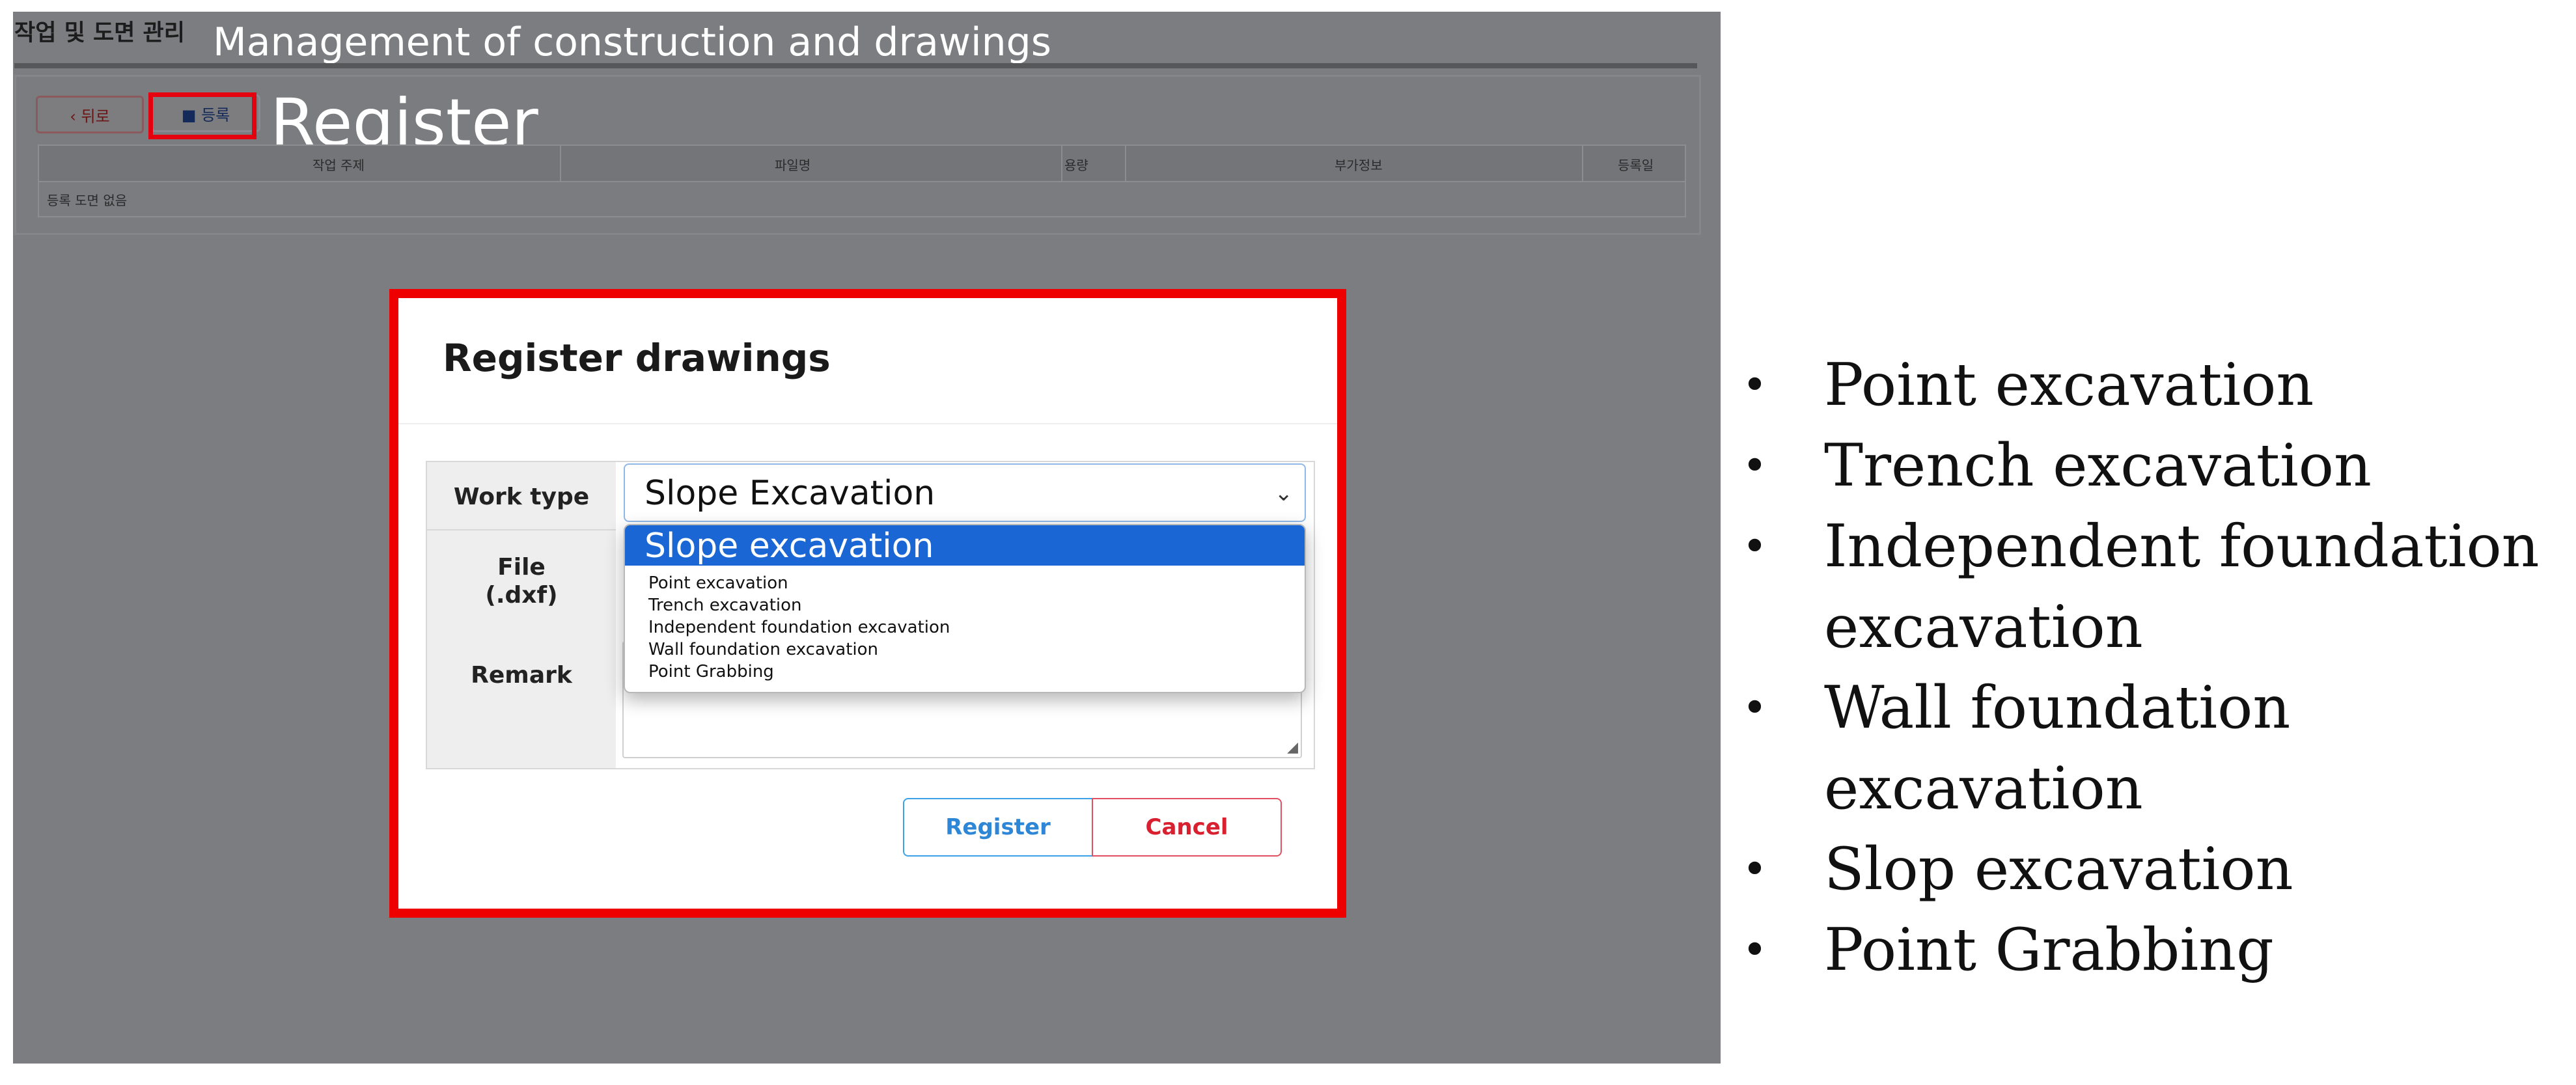 Image resolution: width=2576 pixels, height=1085 pixels. I want to click on bullet-text: Wall foundation excavation, so click(2057, 748).